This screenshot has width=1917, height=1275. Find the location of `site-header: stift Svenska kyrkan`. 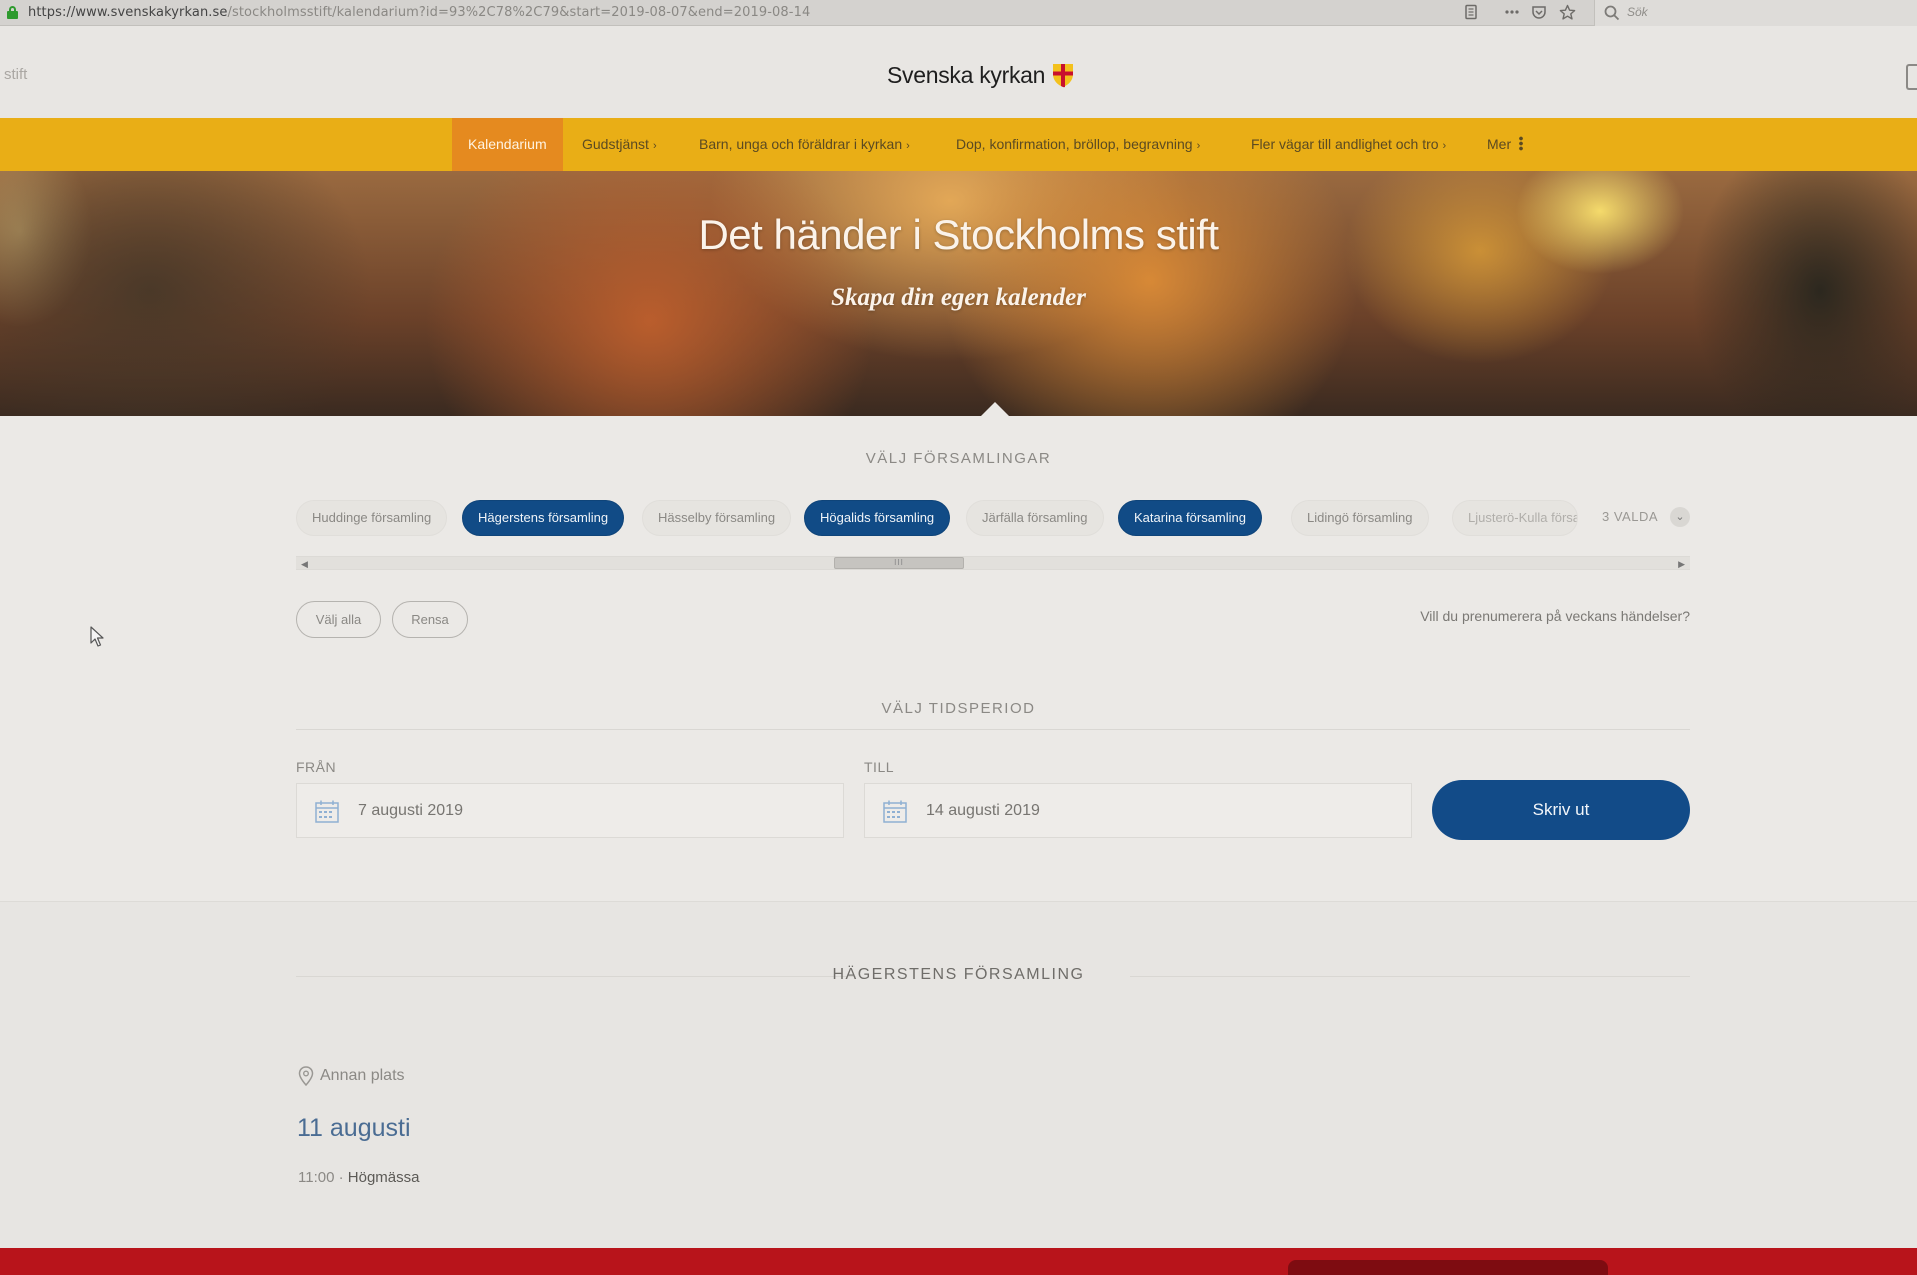

site-header: stift Svenska kyrkan is located at coordinates (958, 72).